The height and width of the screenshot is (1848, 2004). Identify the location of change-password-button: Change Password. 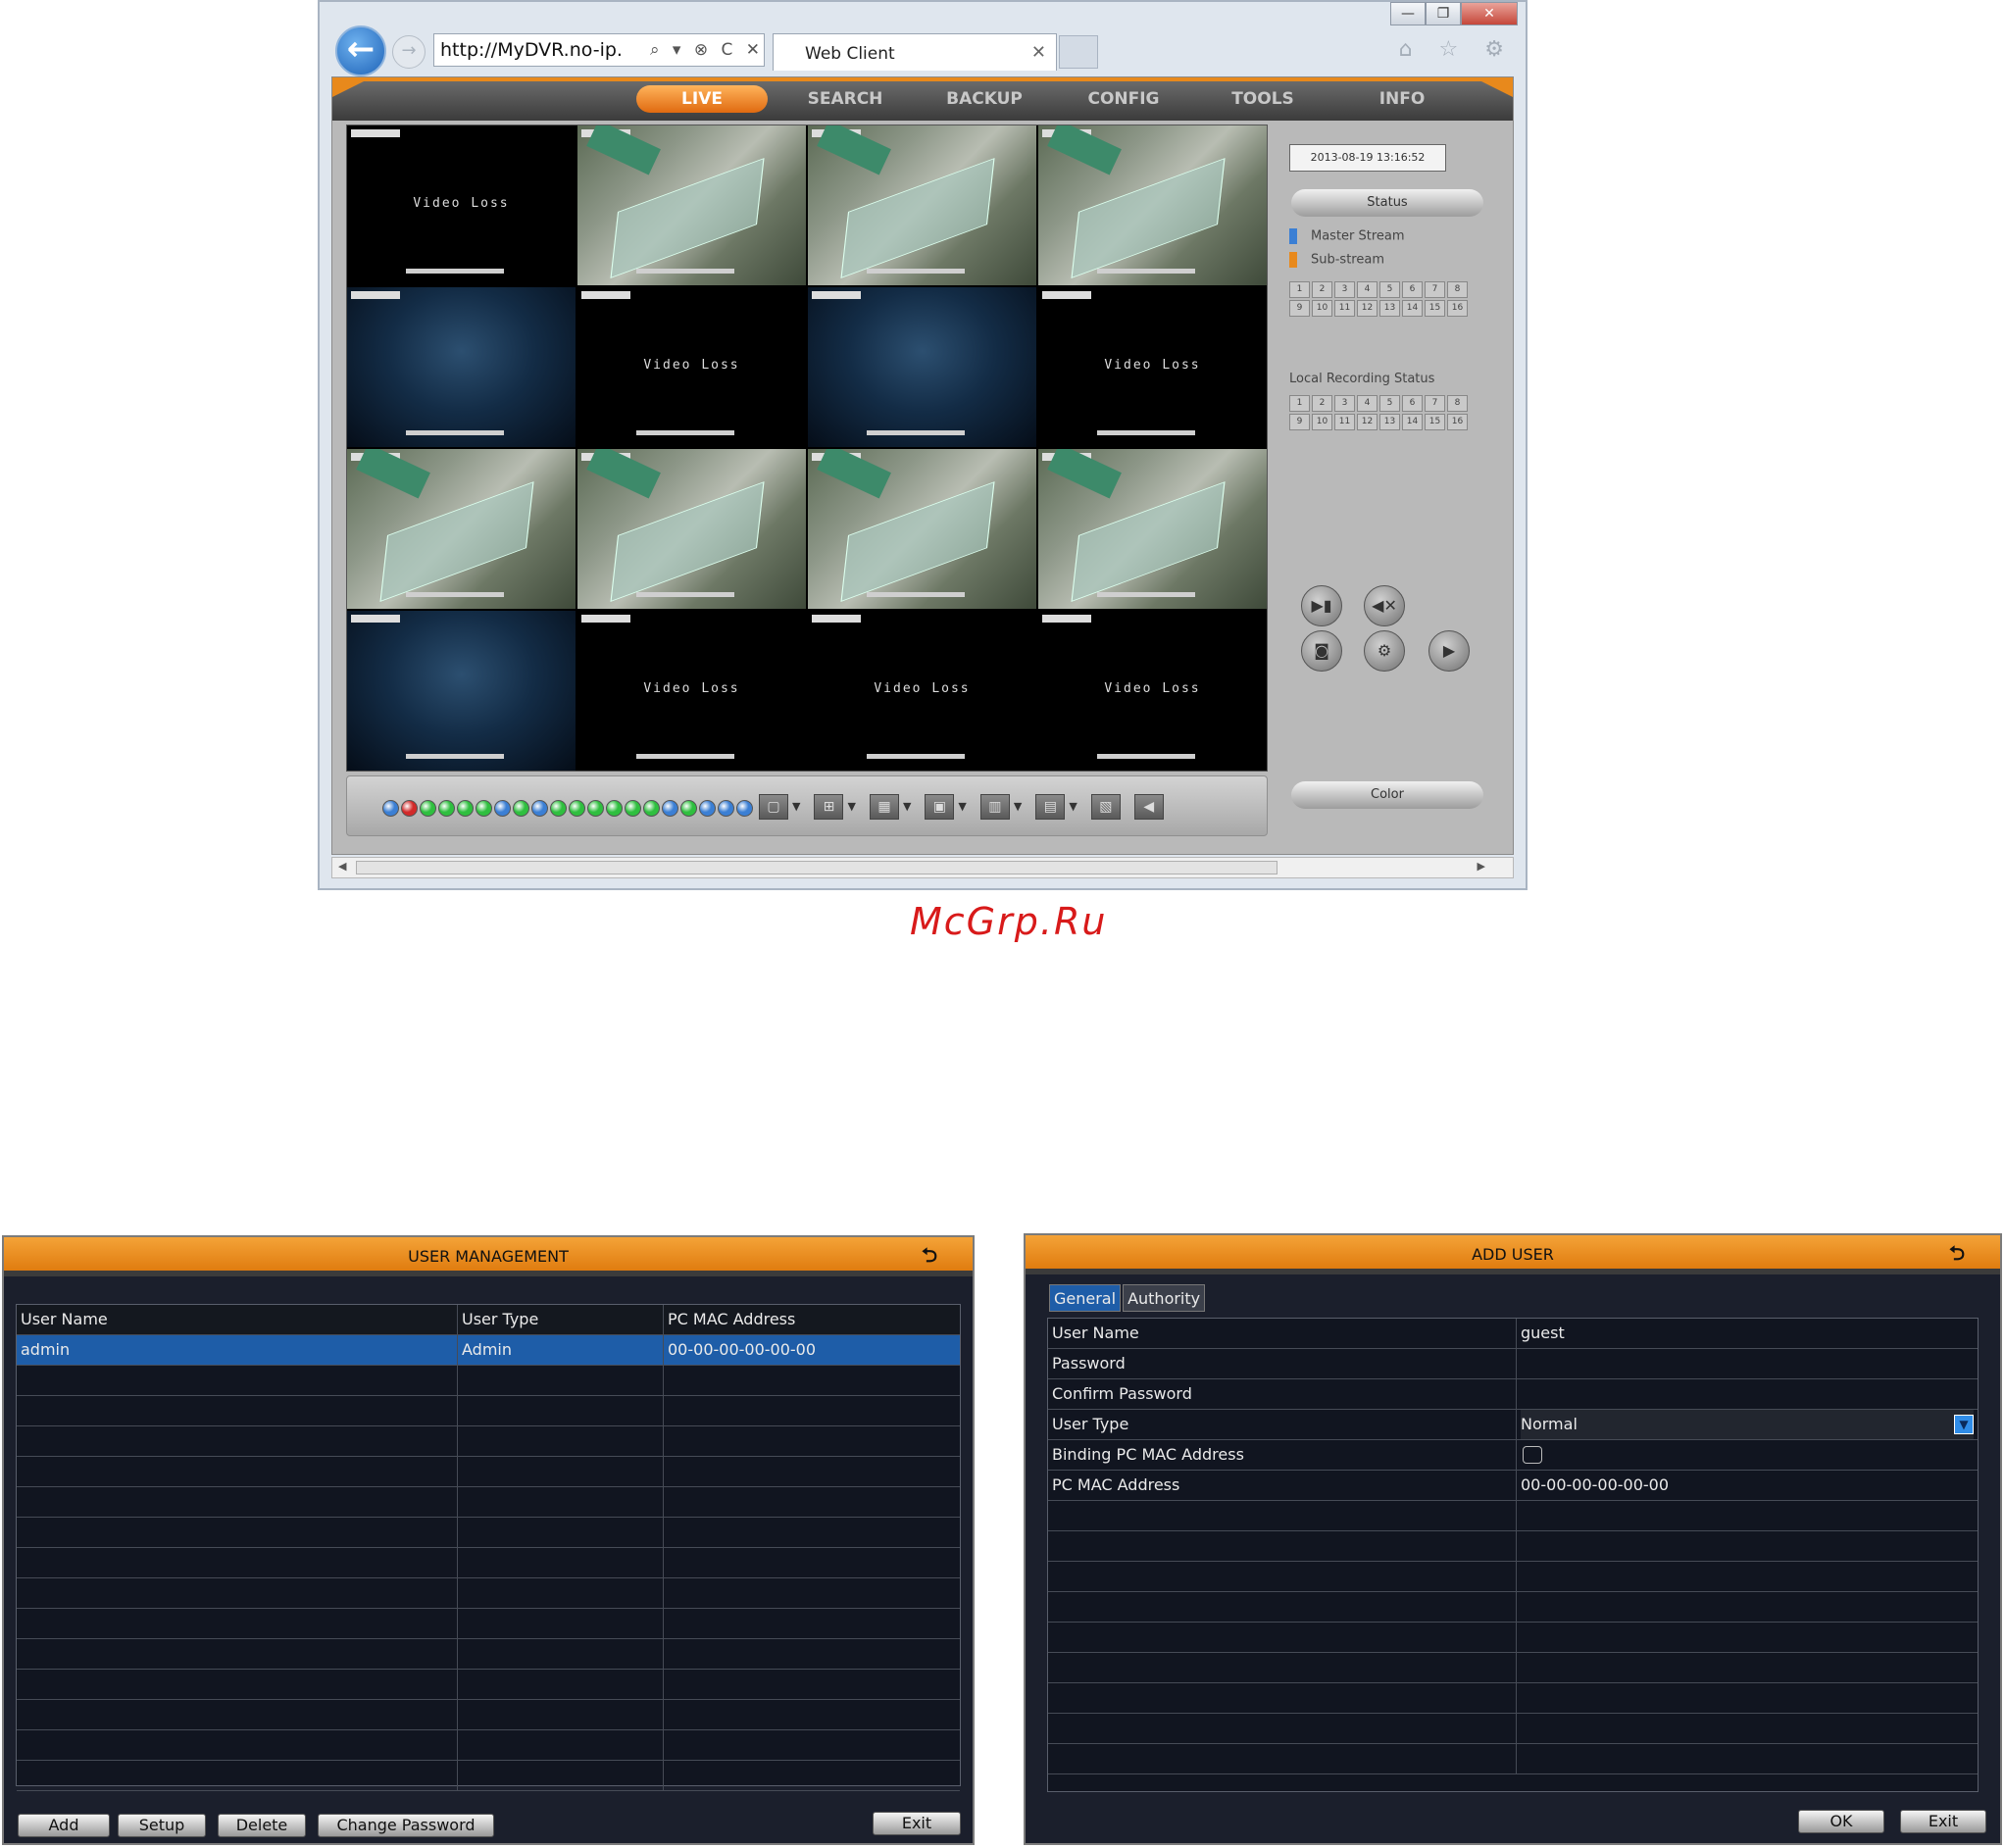
(406, 1825).